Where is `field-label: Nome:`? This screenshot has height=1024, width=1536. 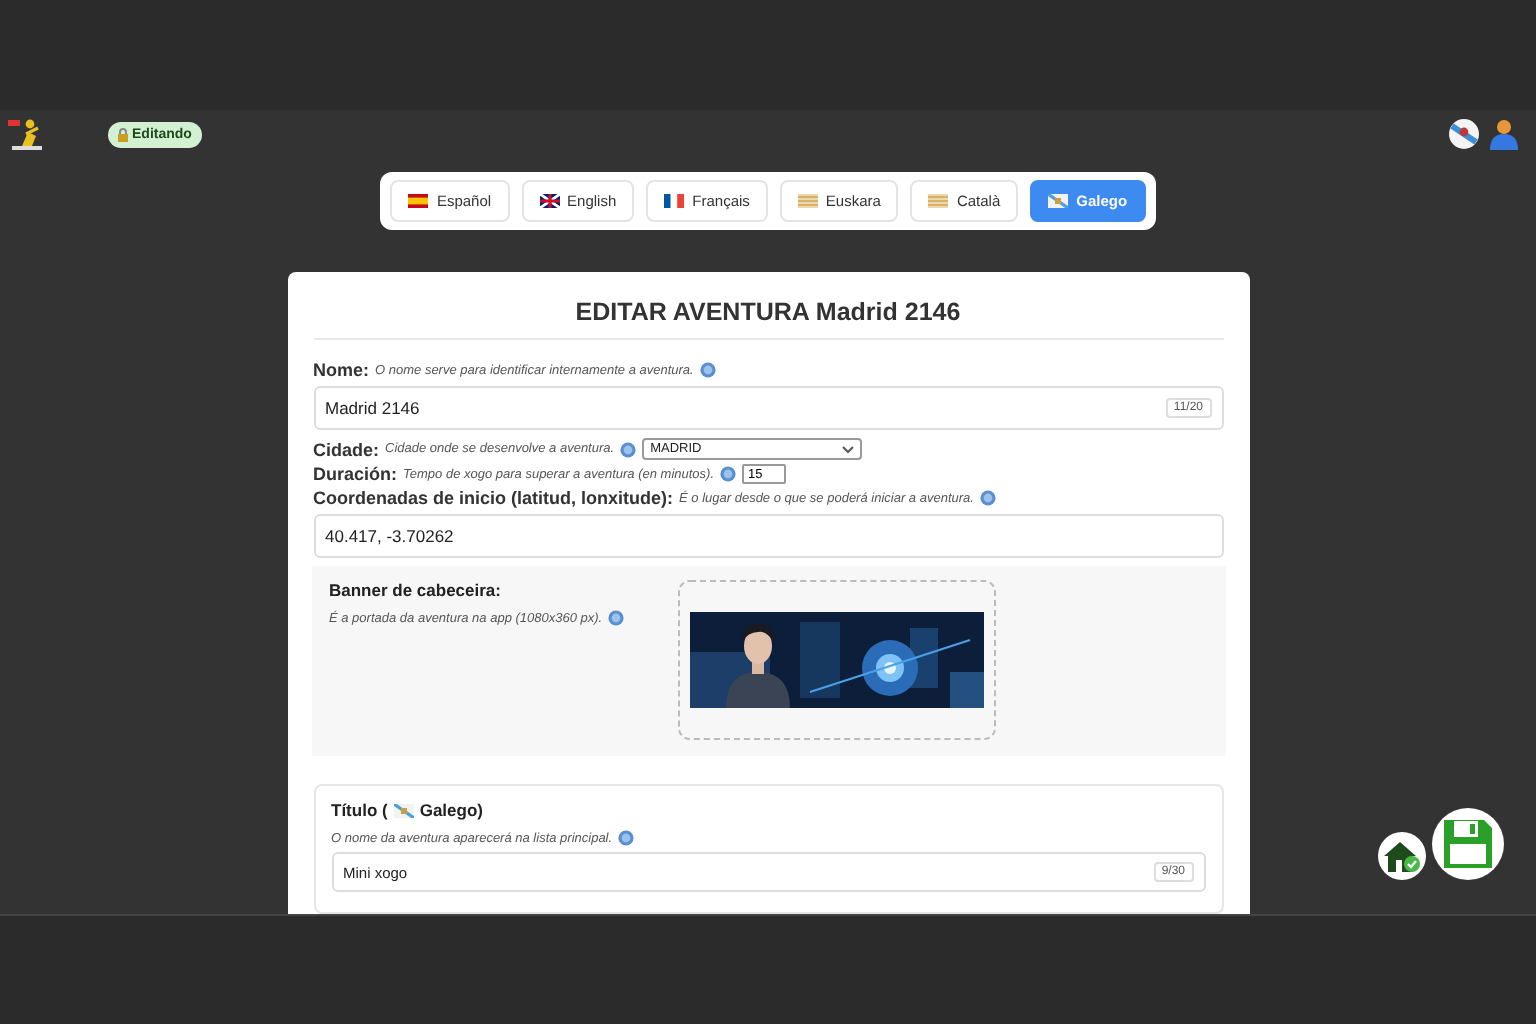 field-label: Nome: is located at coordinates (341, 370).